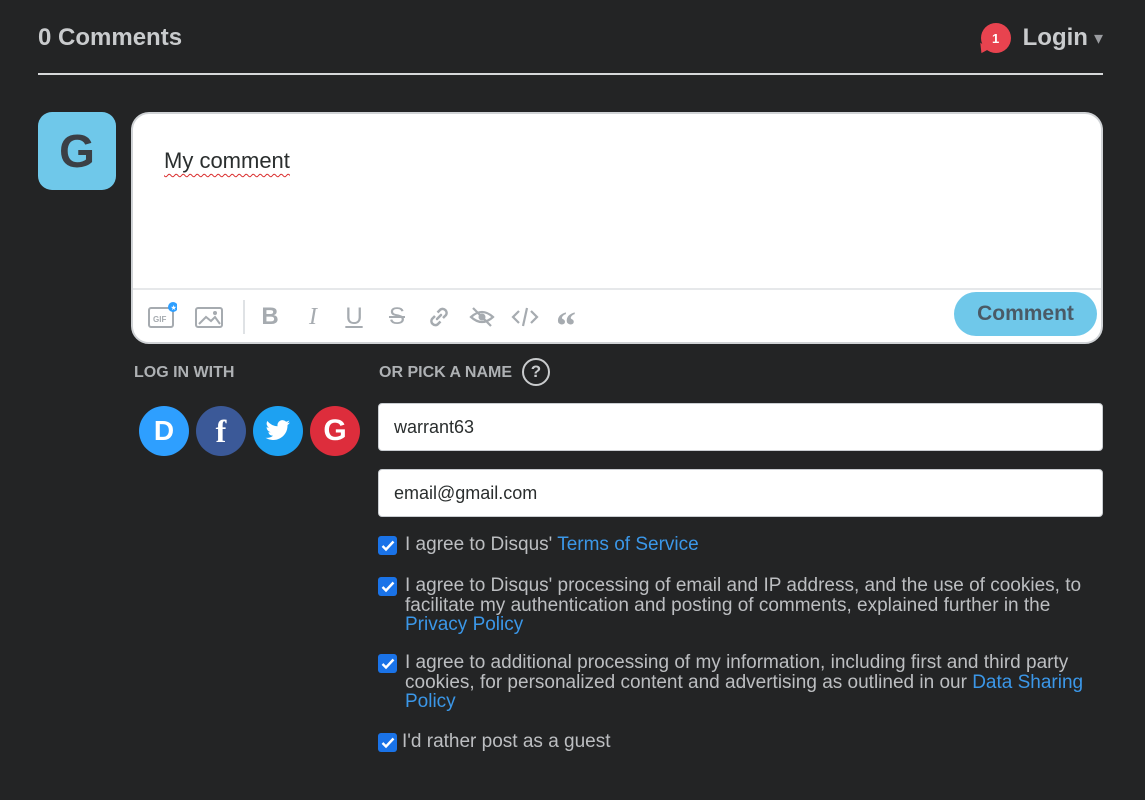 The width and height of the screenshot is (1145, 800). What do you see at coordinates (482, 317) in the screenshot?
I see `spoiler-icon` at bounding box center [482, 317].